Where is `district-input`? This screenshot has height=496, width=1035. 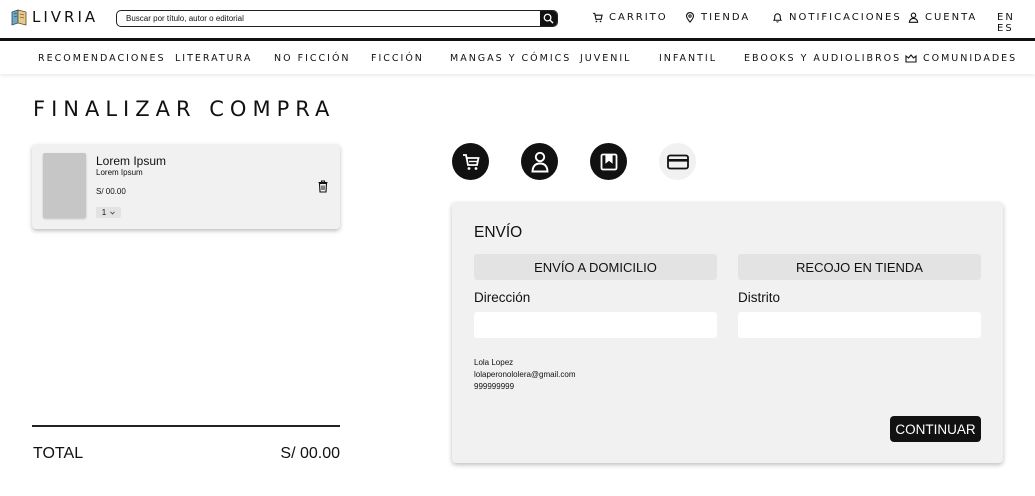 district-input is located at coordinates (859, 325).